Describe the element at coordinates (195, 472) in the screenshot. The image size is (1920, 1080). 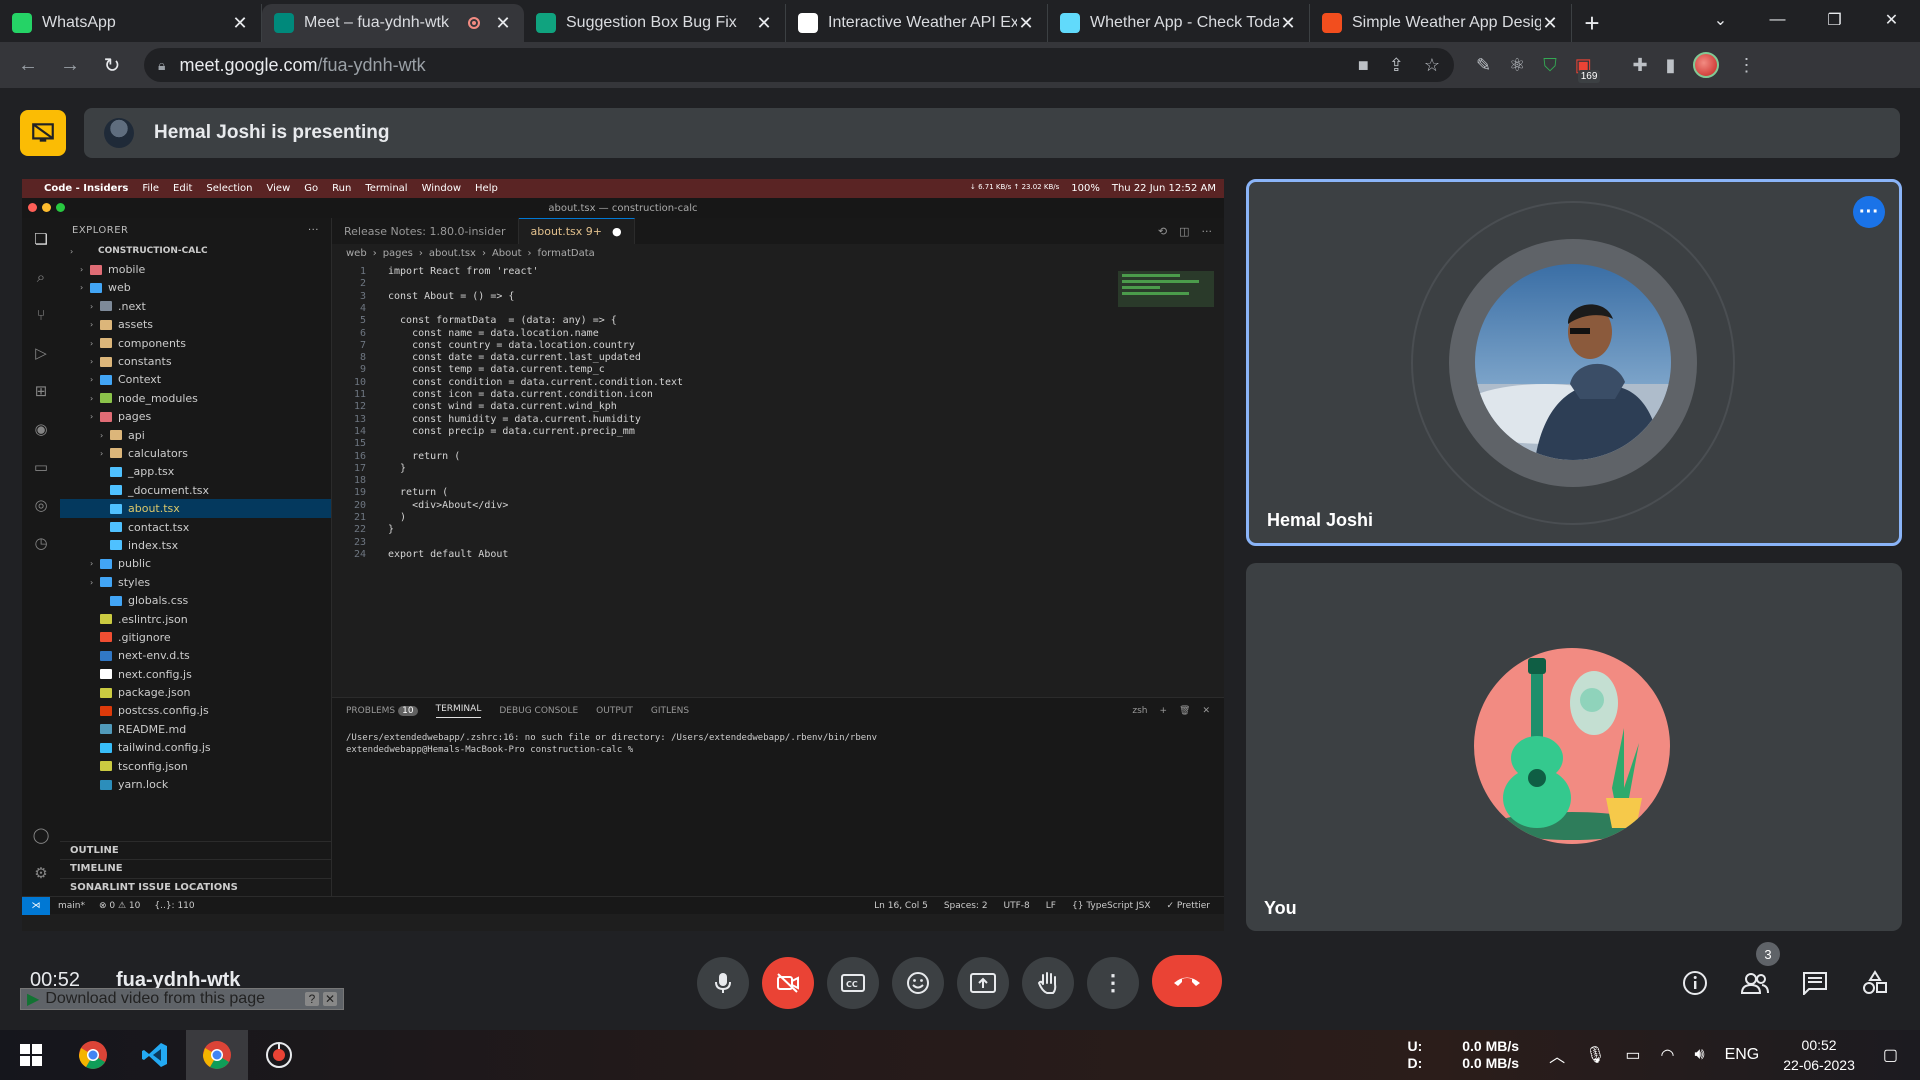
I see `file-item: _app.tsx` at that location.